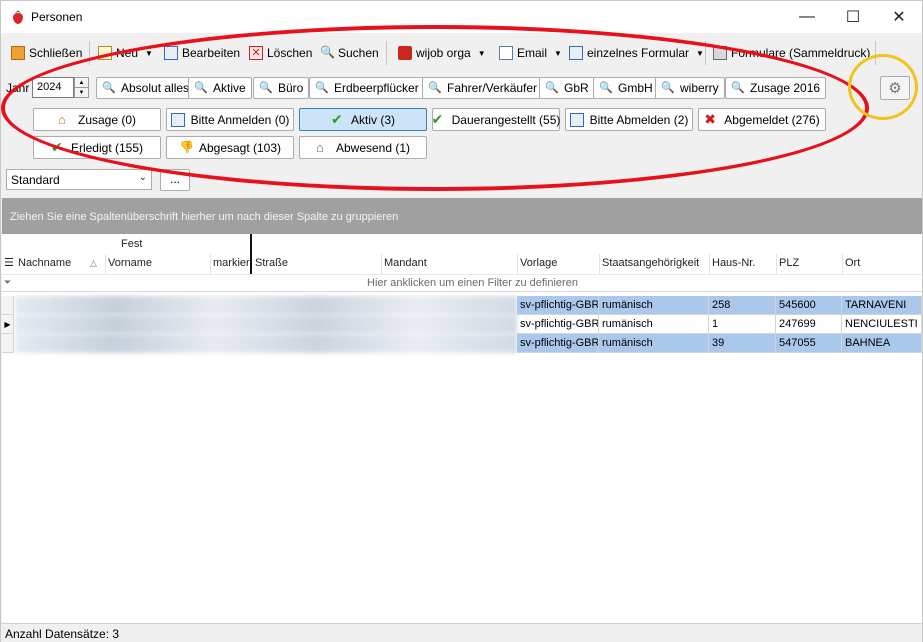 Image resolution: width=923 pixels, height=642 pixels. I want to click on status-aktiv-button: ✔ Aktiv (3), so click(363, 119).